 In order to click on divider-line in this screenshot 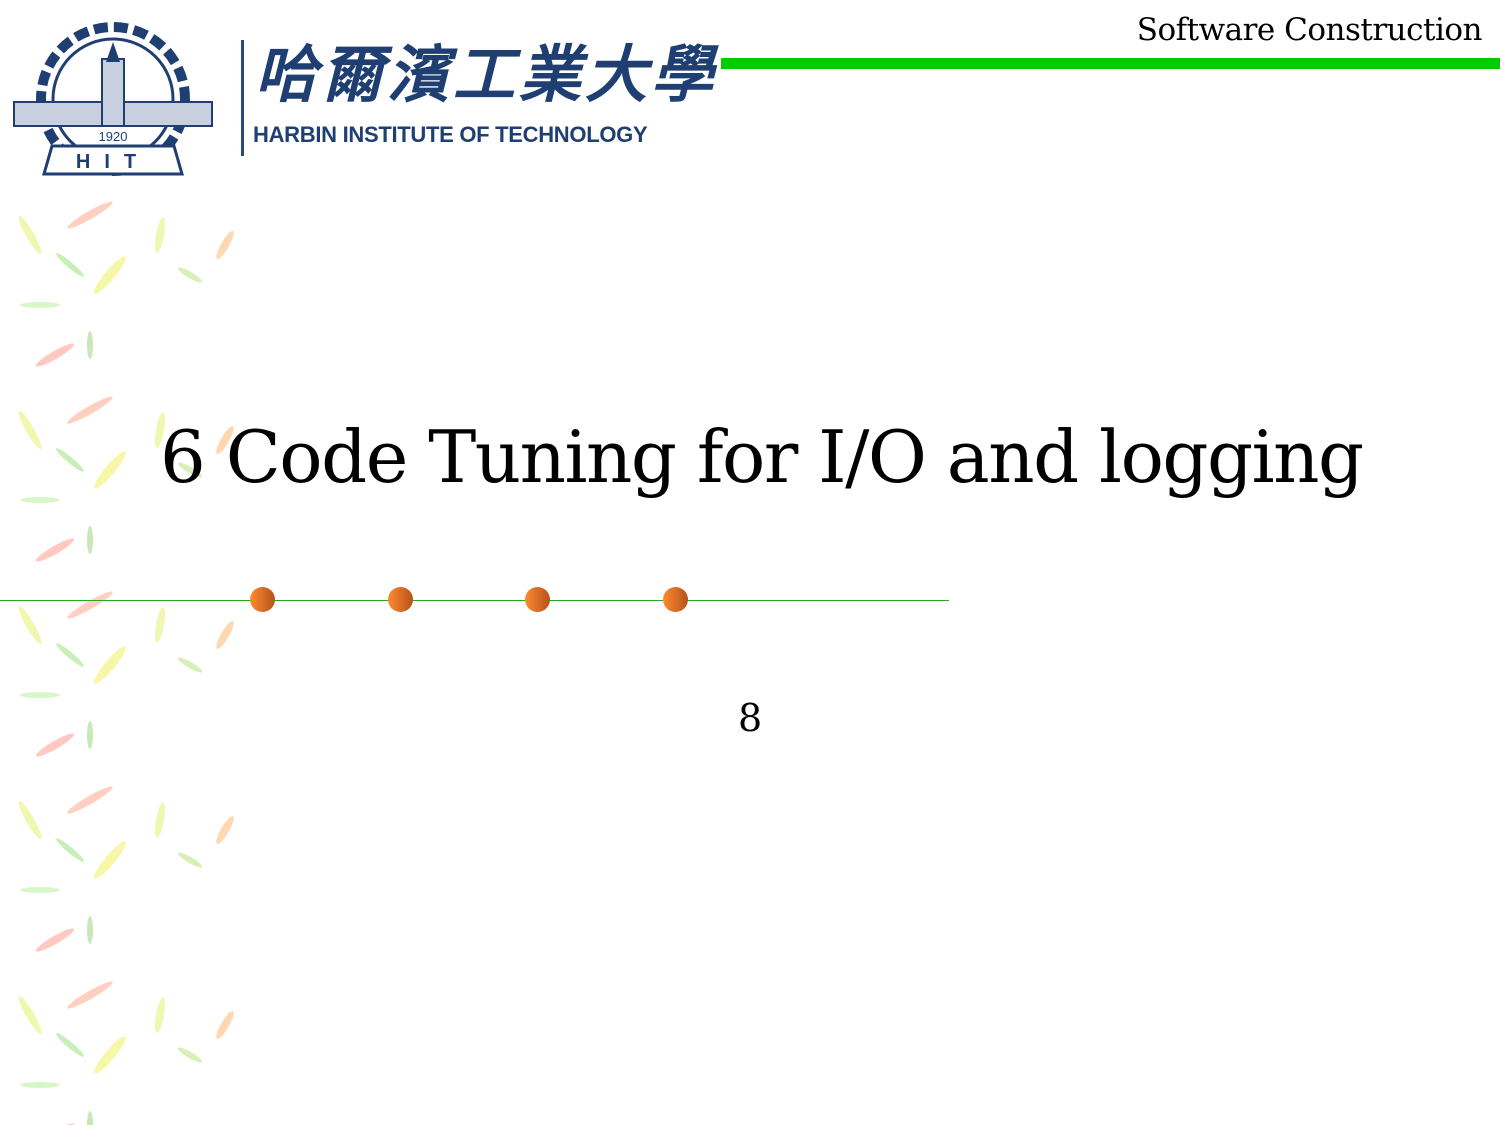, I will do `click(474, 600)`.